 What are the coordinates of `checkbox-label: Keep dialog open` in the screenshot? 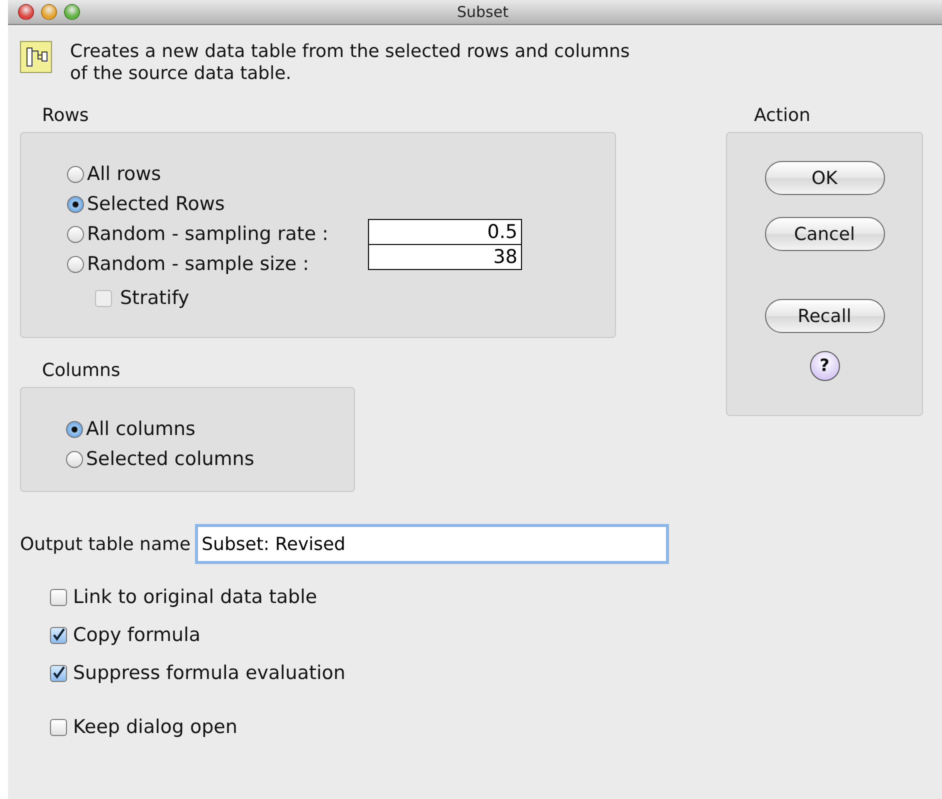 It's located at (155, 727).